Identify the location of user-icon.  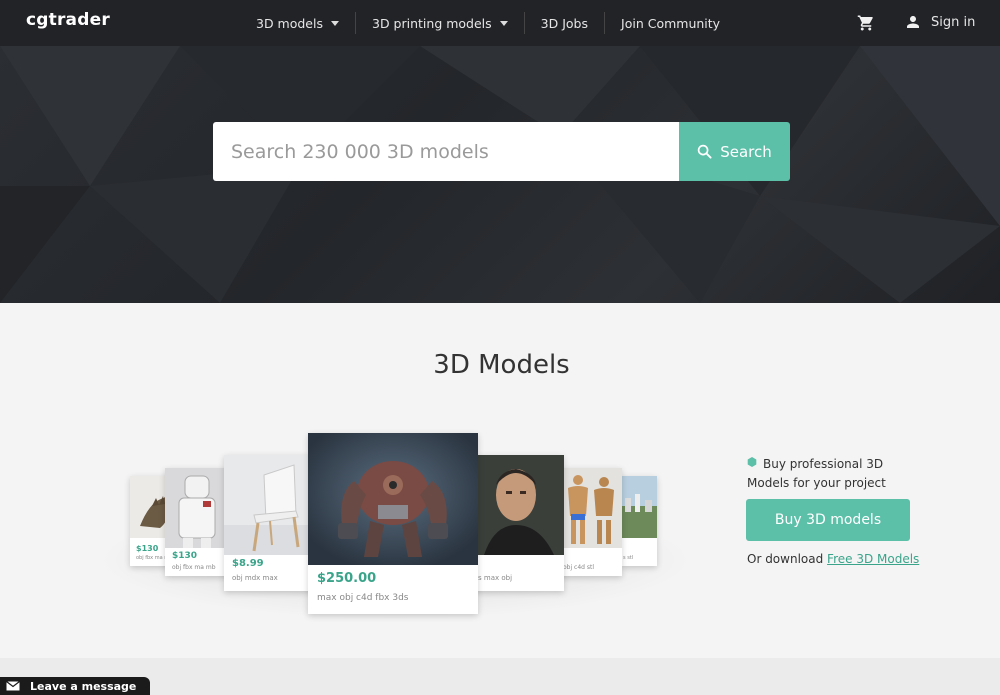
(913, 22).